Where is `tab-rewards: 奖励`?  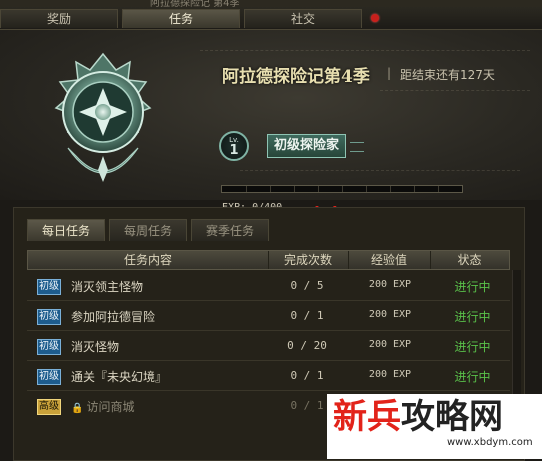
tab-rewards: 奖励 is located at coordinates (59, 18).